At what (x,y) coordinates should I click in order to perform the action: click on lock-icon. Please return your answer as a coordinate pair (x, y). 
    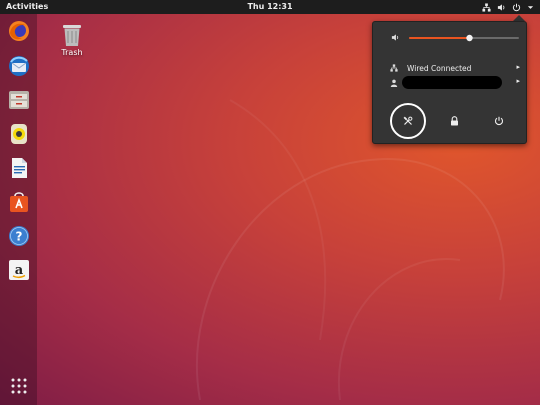
    Looking at the image, I should click on (454, 121).